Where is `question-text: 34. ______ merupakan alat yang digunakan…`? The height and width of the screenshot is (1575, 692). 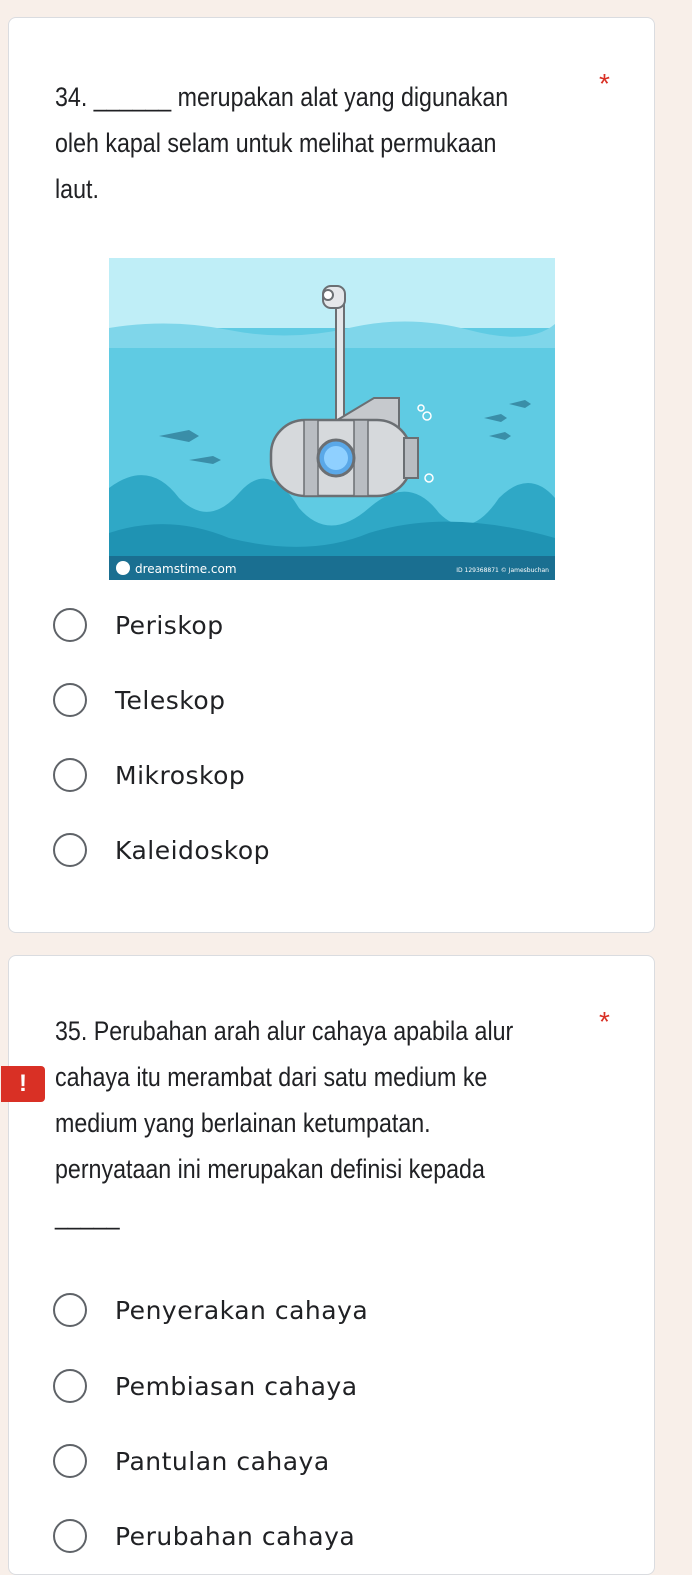
question-text: 34. ______ merupakan alat yang digunakan… is located at coordinates (325, 143).